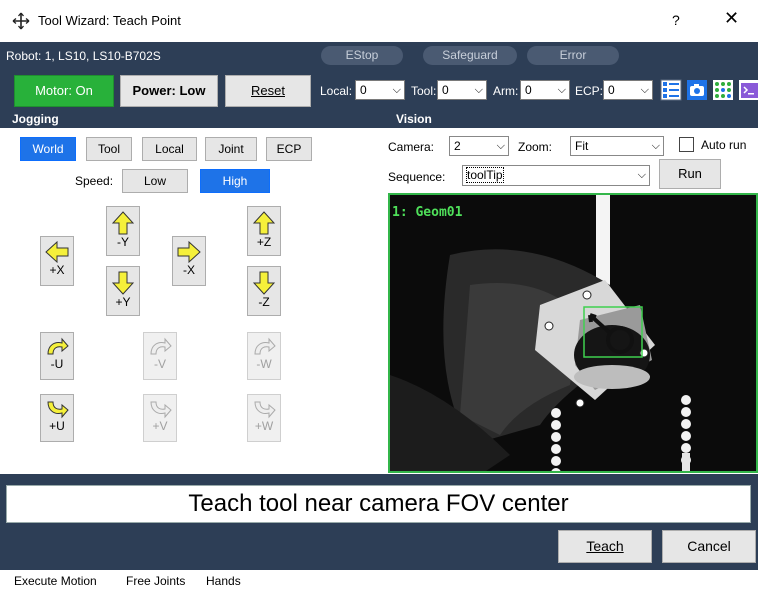 This screenshot has height=591, width=758. Describe the element at coordinates (462, 90) in the screenshot. I see `tool-select: 0 ⌵` at that location.